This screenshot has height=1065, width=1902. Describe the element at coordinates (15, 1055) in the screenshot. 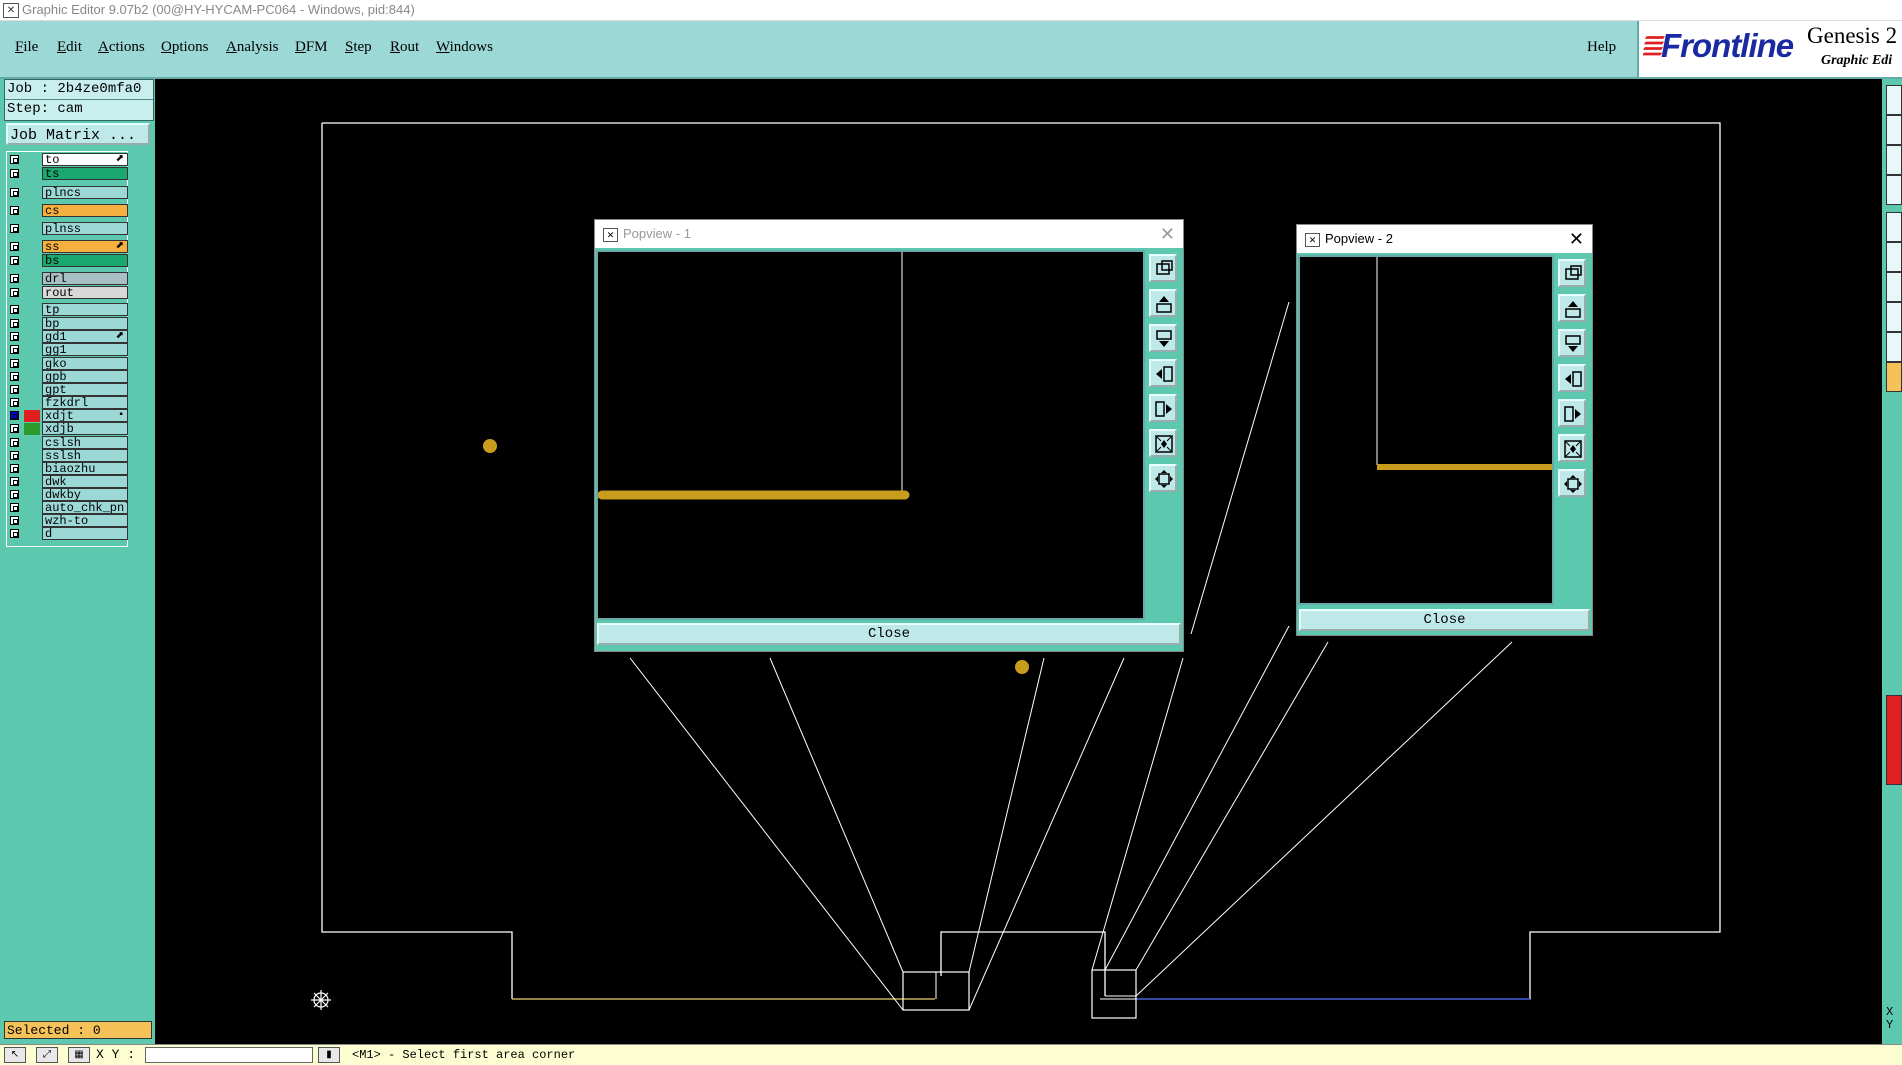

I see `pointer-mode-button: ↖` at that location.